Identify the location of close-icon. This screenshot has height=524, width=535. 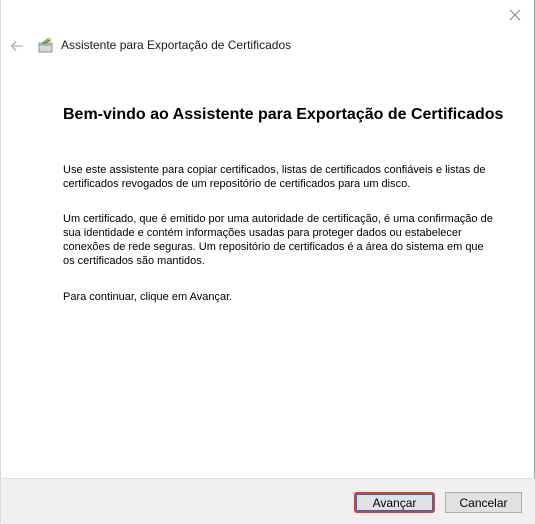
(515, 15).